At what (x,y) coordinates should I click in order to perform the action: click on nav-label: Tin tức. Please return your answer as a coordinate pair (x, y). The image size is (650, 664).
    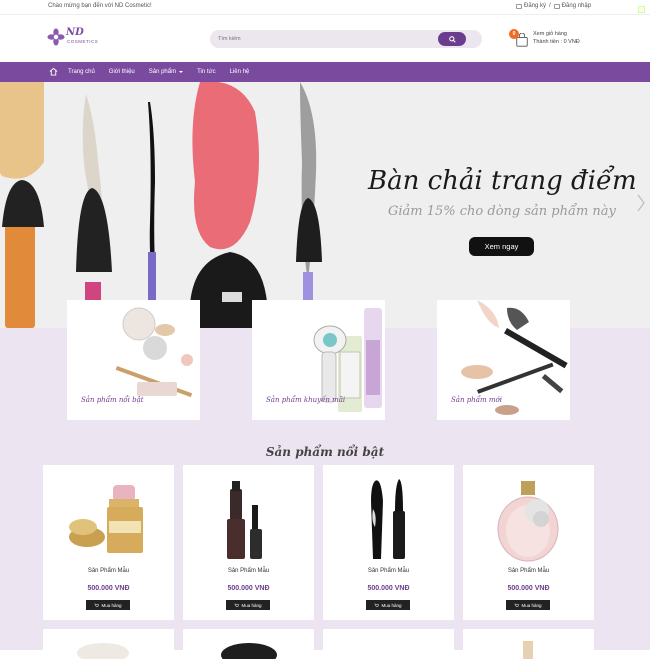
    Looking at the image, I should click on (206, 72).